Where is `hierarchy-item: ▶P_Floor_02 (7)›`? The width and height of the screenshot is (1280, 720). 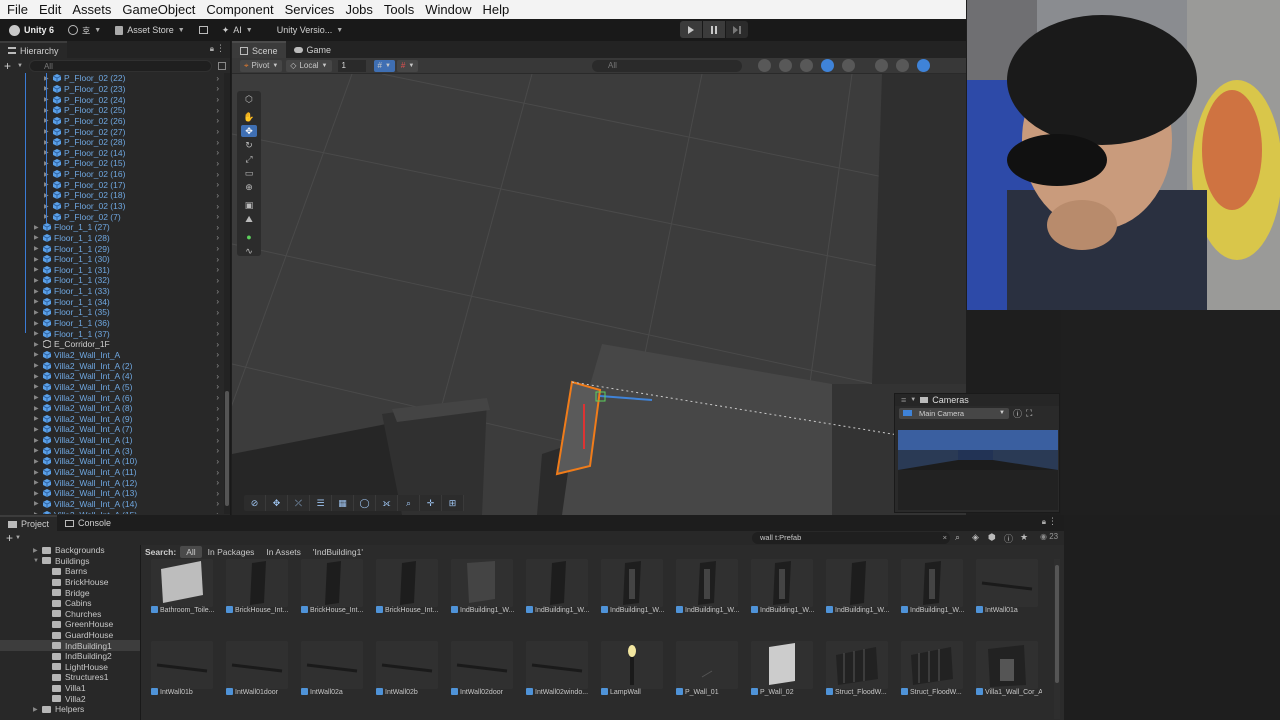 hierarchy-item: ▶P_Floor_02 (7)› is located at coordinates (112, 216).